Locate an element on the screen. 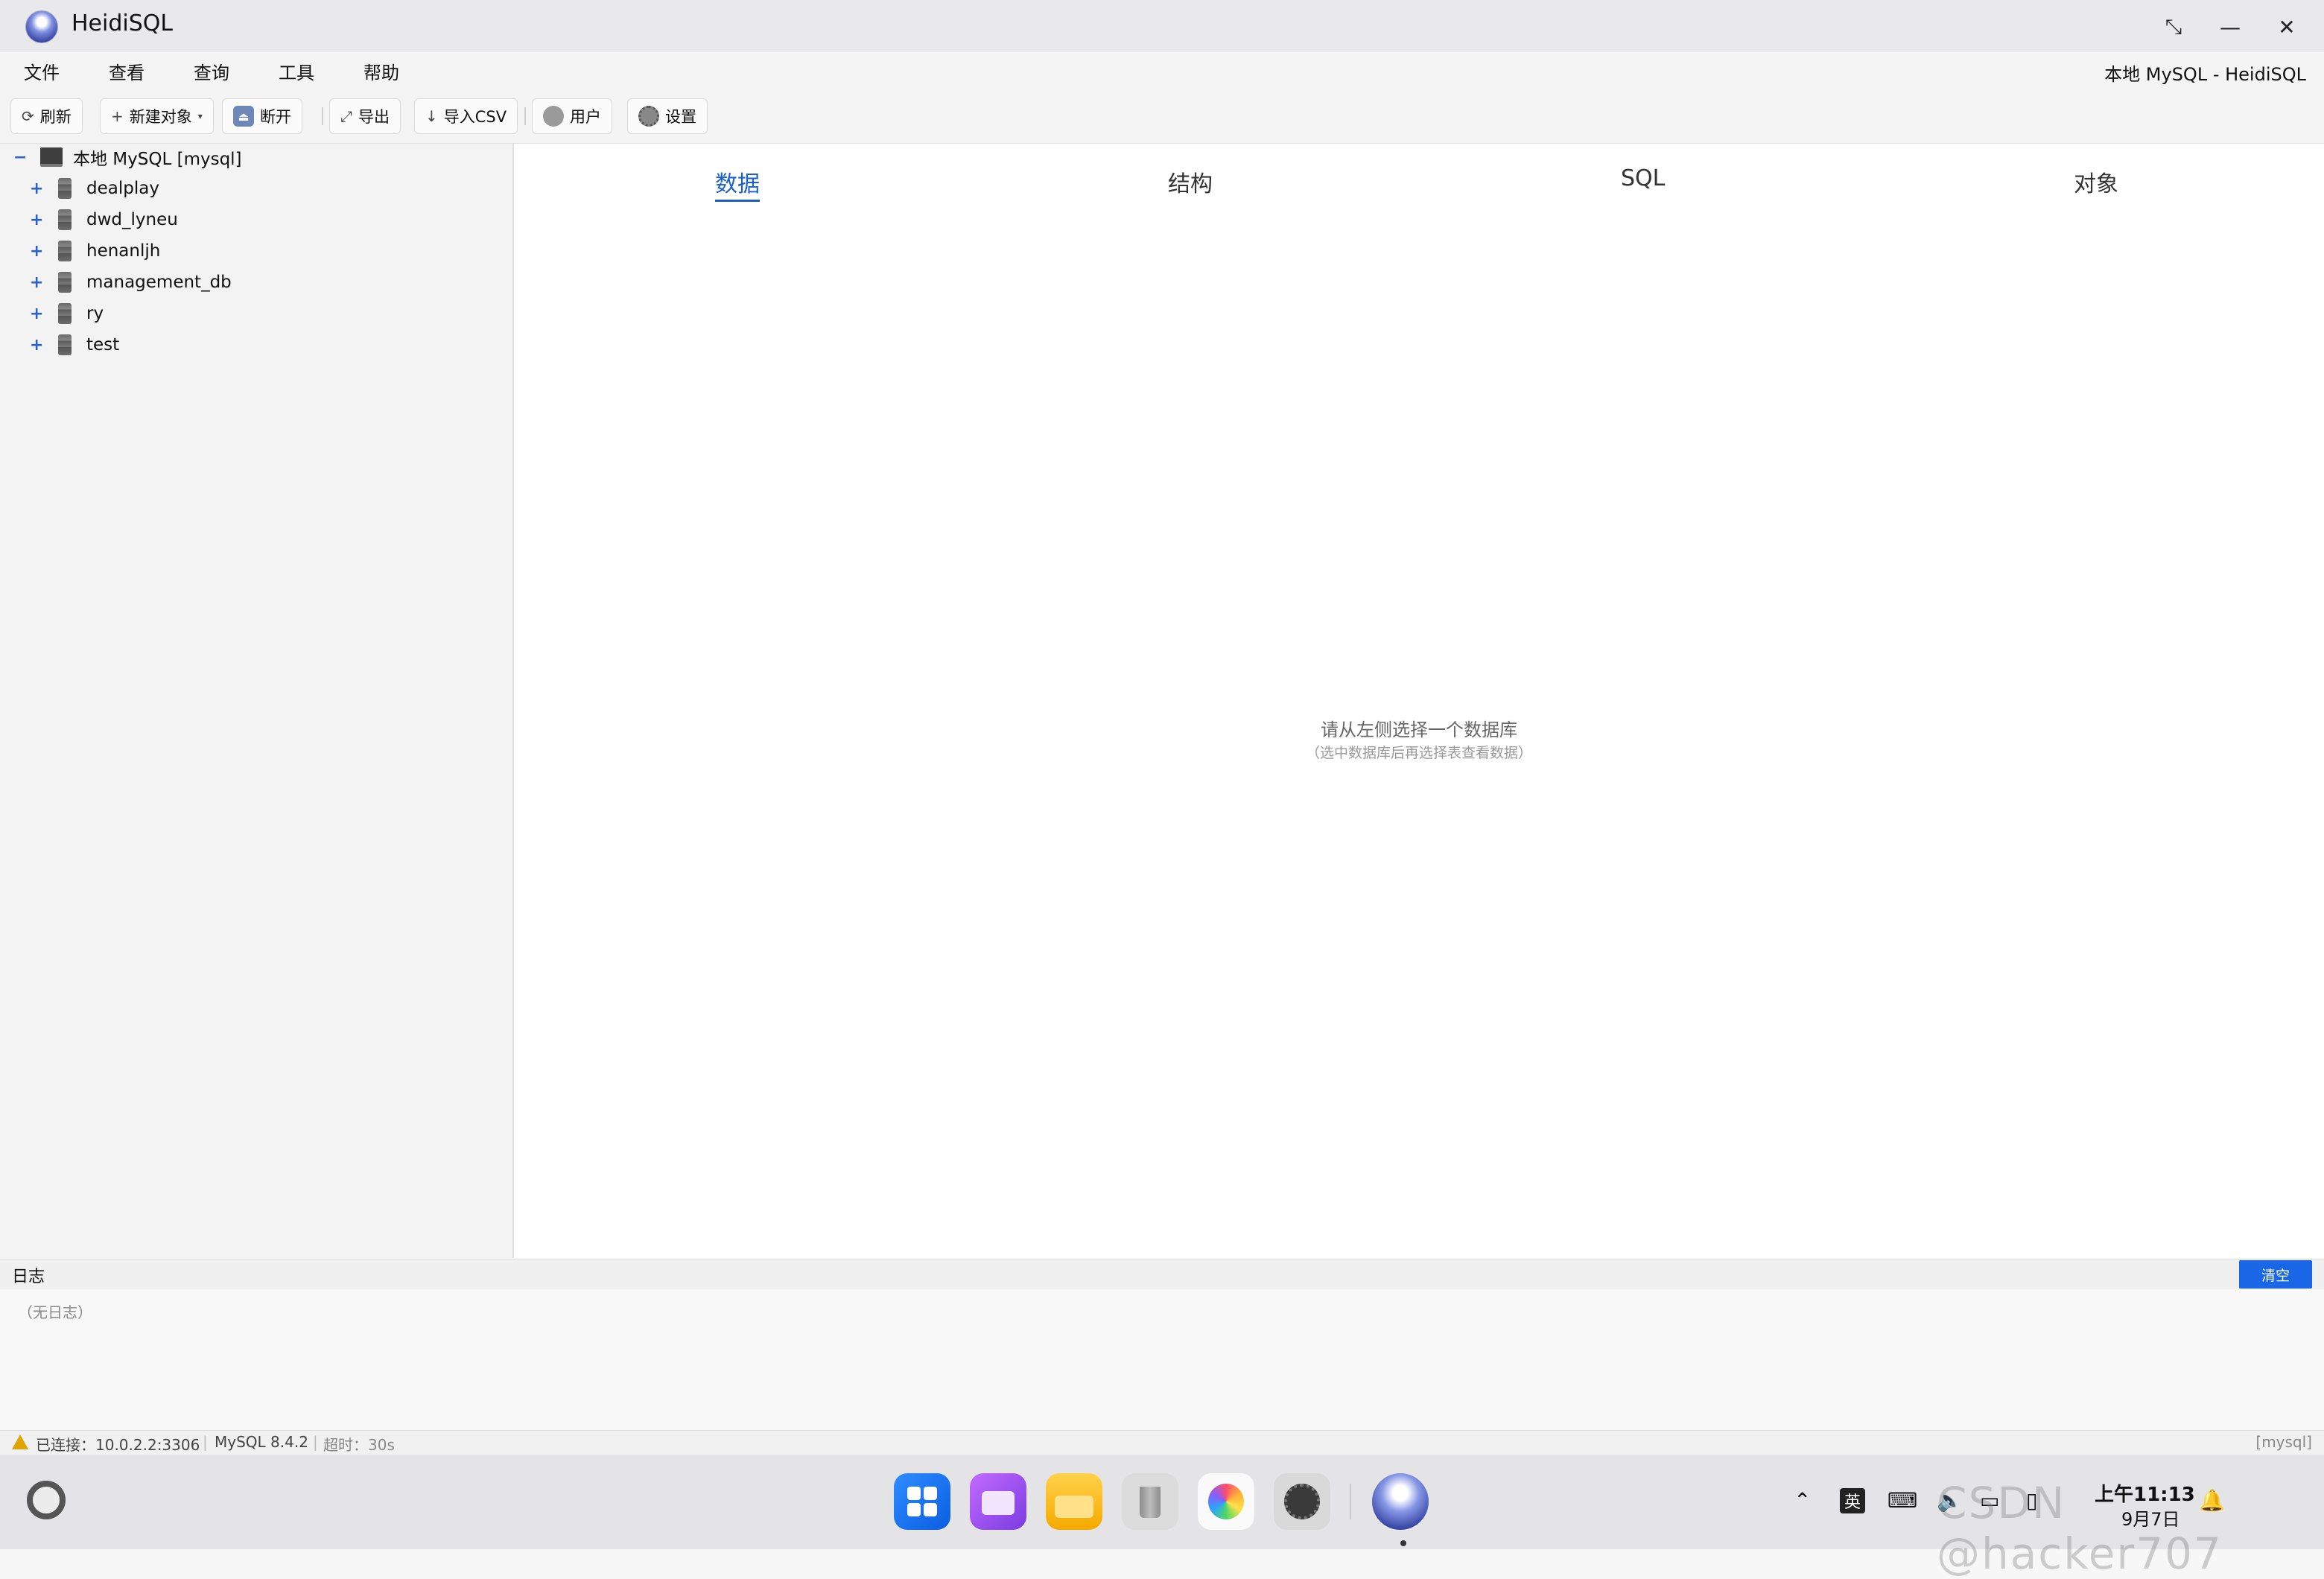  tree-root-label: 本地 MySQL [mysql] is located at coordinates (157, 160).